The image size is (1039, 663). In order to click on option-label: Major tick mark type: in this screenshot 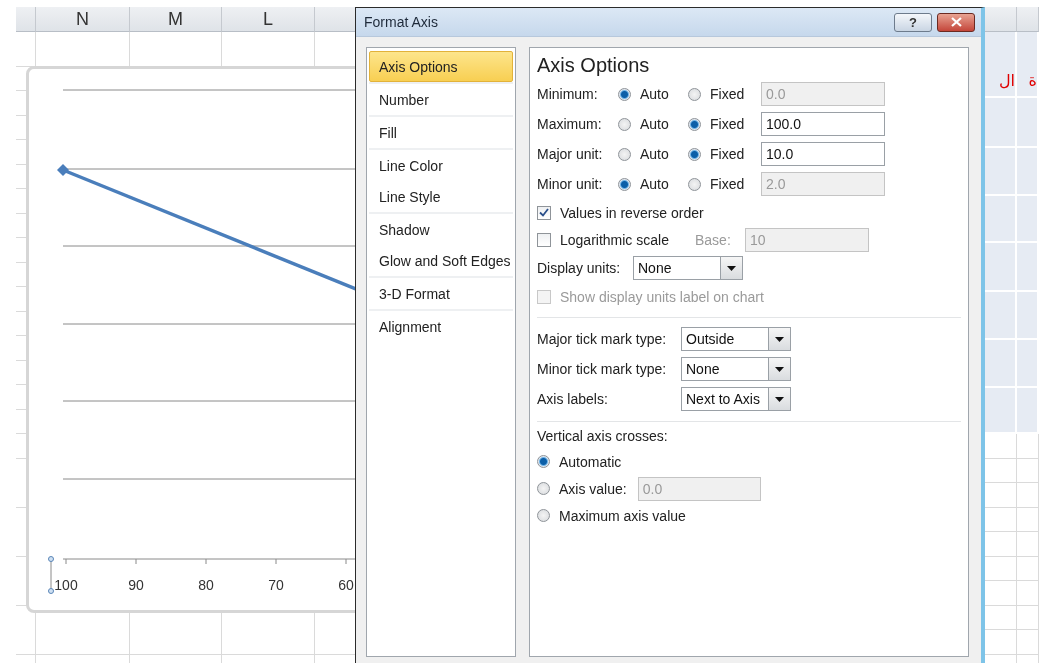, I will do `click(602, 339)`.